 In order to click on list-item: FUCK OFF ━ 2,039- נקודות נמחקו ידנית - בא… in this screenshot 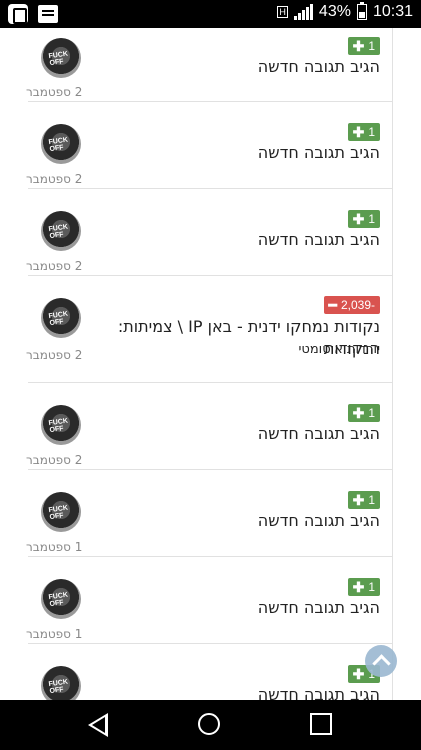, I will do `click(209, 329)`.